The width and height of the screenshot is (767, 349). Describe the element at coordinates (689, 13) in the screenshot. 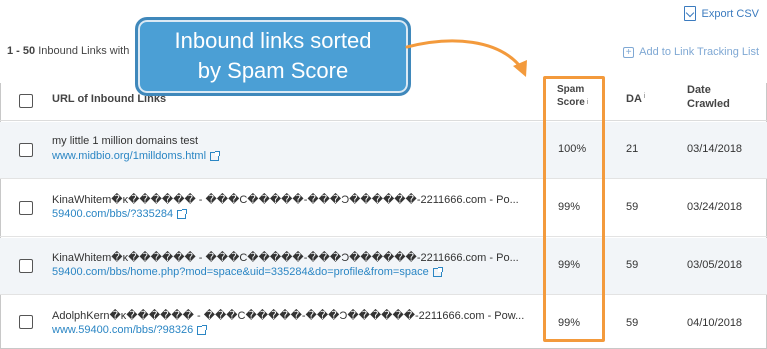

I see `download-file-icon` at that location.